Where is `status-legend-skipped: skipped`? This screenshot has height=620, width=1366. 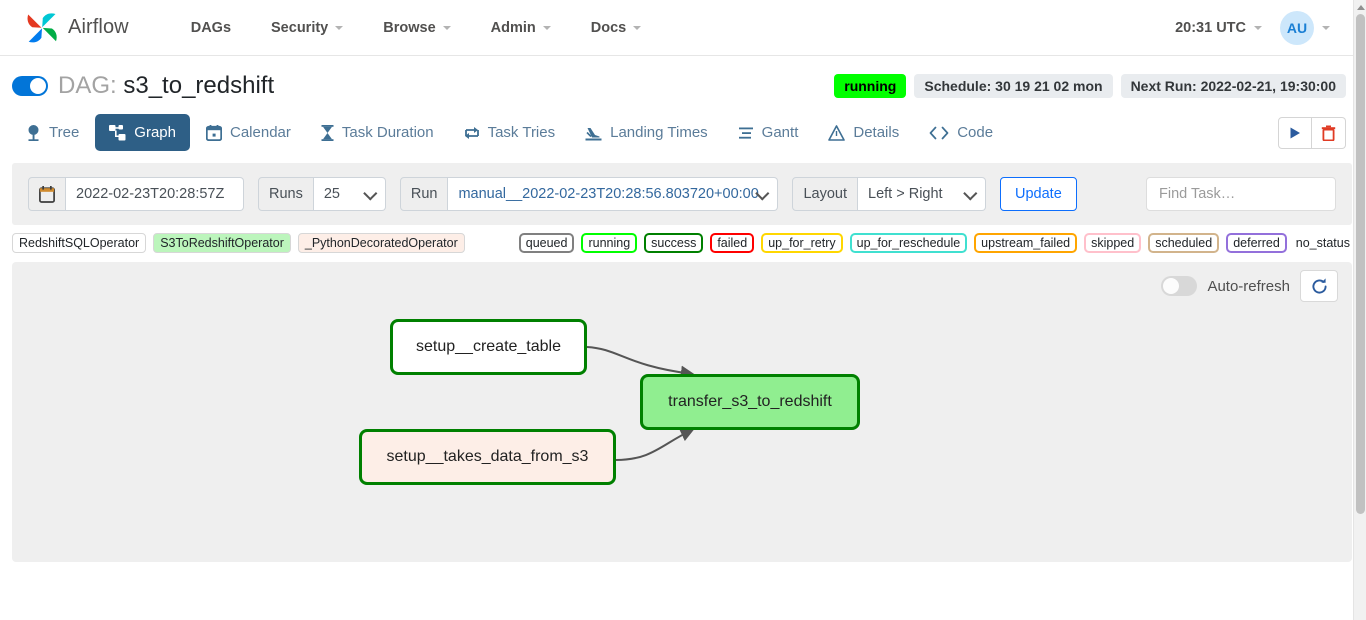
status-legend-skipped: skipped is located at coordinates (1113, 243).